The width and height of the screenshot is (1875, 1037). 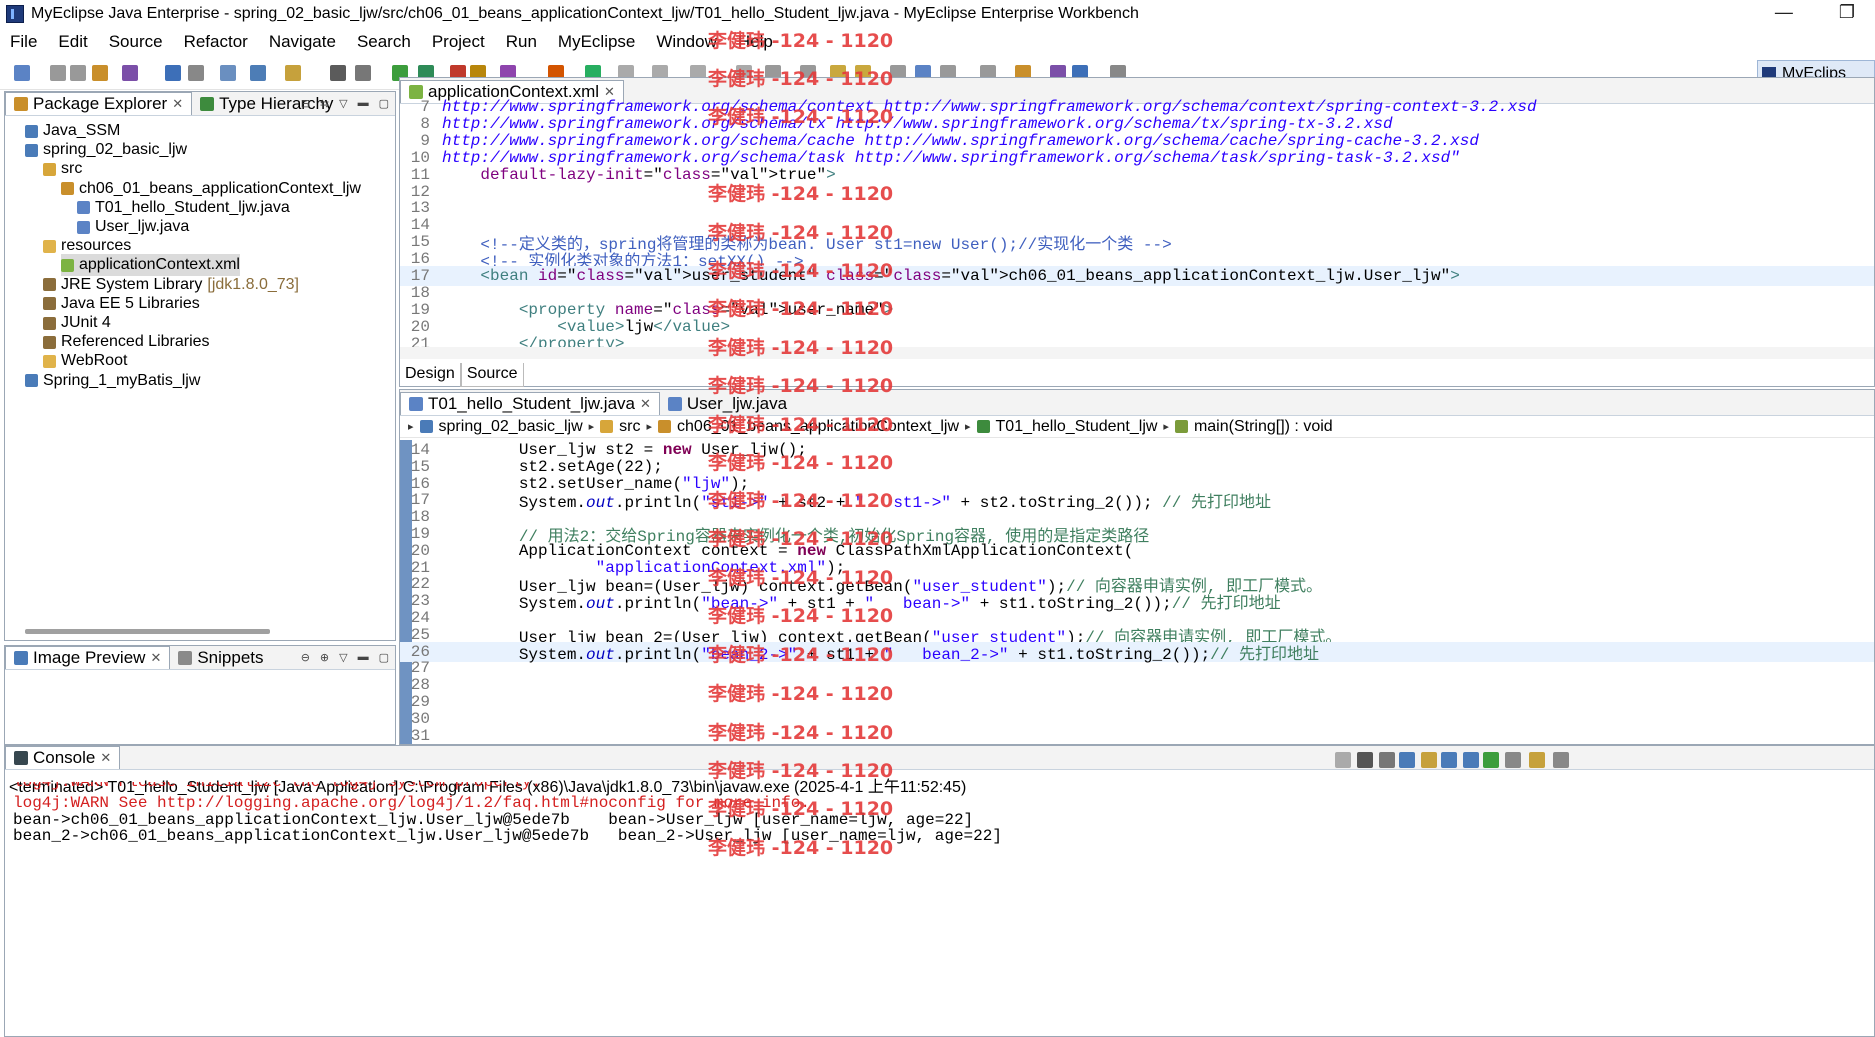 What do you see at coordinates (1181, 426) in the screenshot?
I see `method-icon` at bounding box center [1181, 426].